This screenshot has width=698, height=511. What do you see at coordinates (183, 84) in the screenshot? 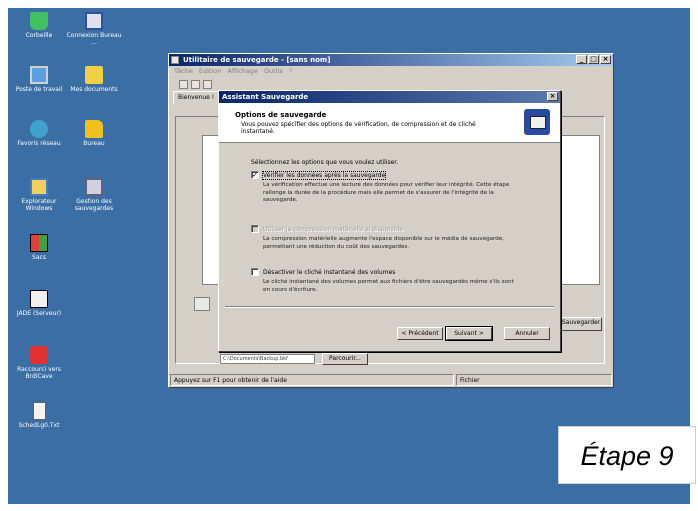
I see `home-icon` at bounding box center [183, 84].